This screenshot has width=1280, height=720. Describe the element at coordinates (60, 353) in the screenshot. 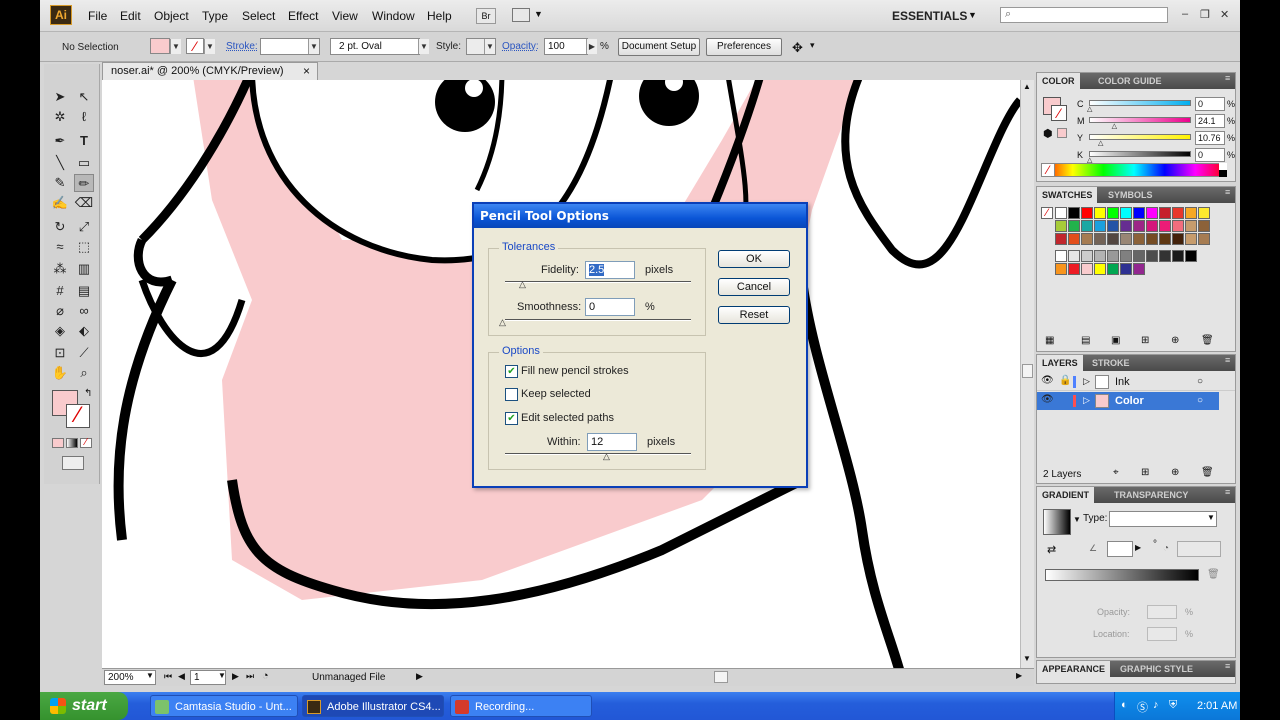

I see `artboard-tool-icon: ⊡` at that location.